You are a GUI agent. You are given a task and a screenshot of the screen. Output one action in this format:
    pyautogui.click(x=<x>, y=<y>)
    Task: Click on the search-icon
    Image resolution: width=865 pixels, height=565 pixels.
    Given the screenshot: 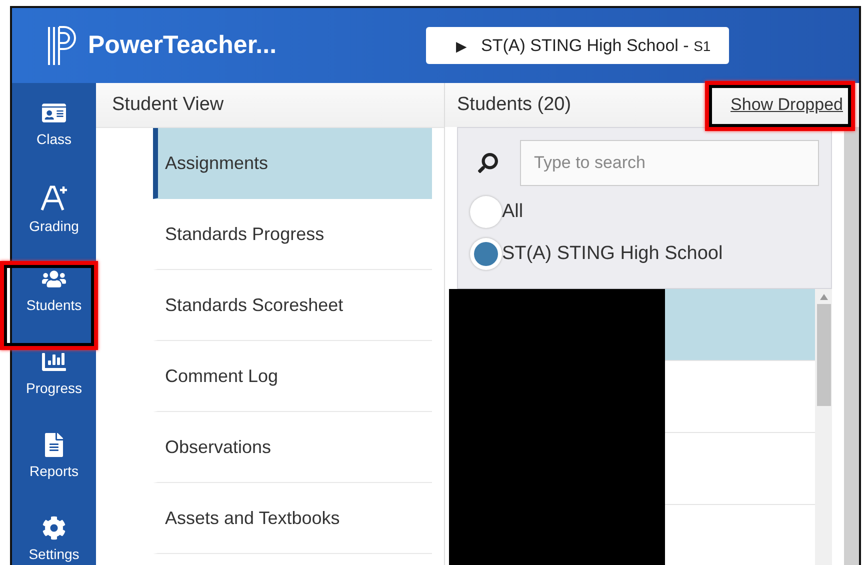 What is the action you would take?
    pyautogui.click(x=488, y=163)
    